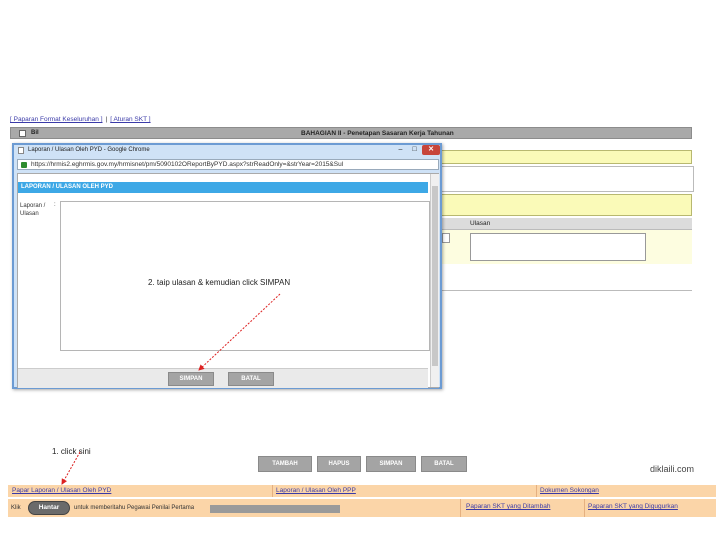 The image size is (720, 540). Describe the element at coordinates (316, 490) in the screenshot. I see `laporan-ppp-link: Laporan / Ulasan Oleh PPP` at that location.